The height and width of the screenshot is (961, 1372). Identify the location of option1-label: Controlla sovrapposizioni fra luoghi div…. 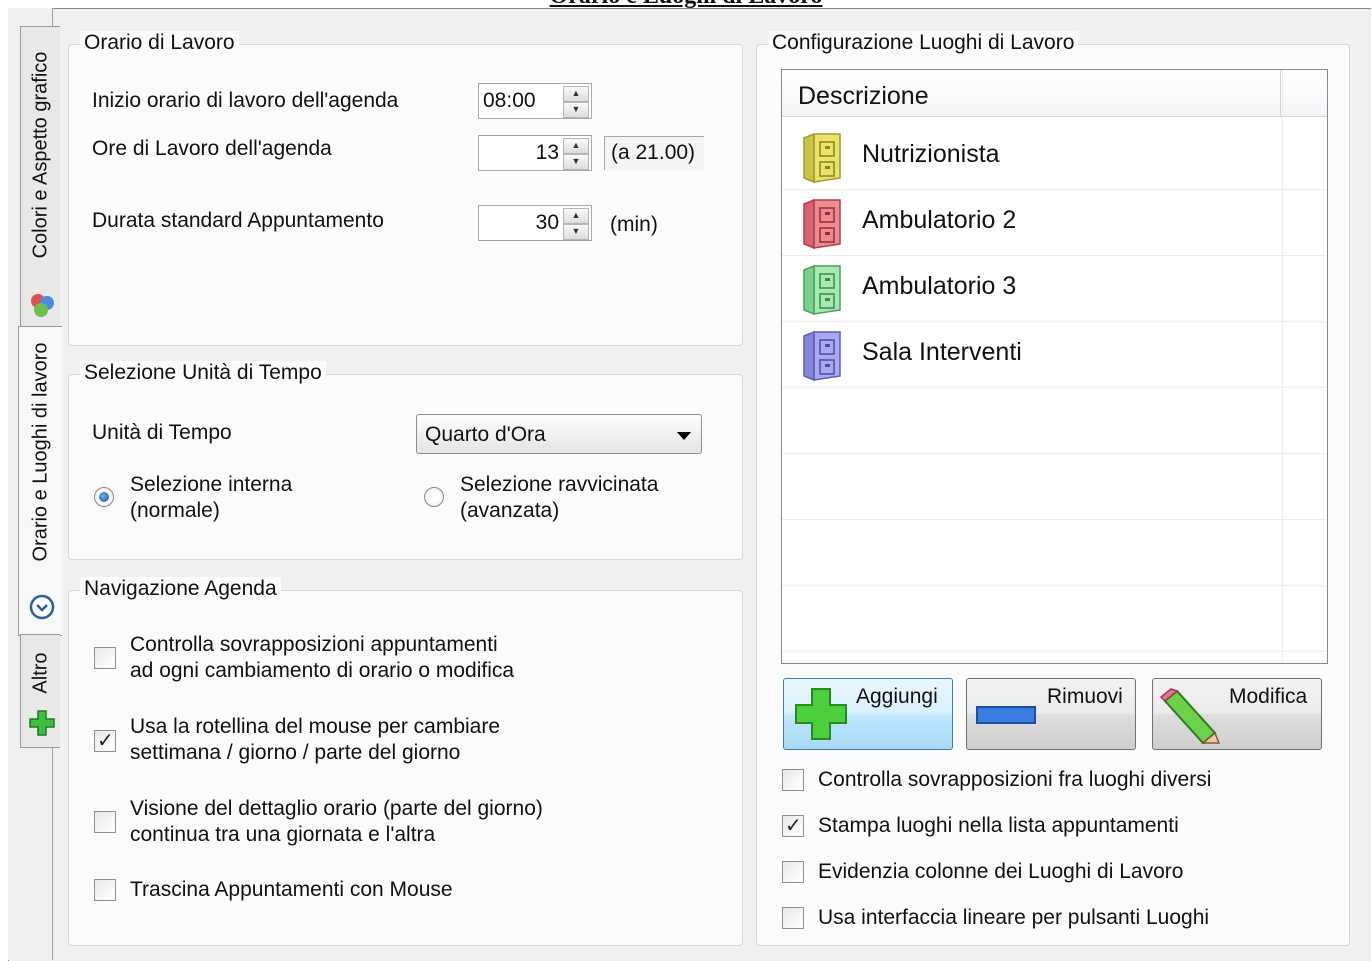
(1014, 780).